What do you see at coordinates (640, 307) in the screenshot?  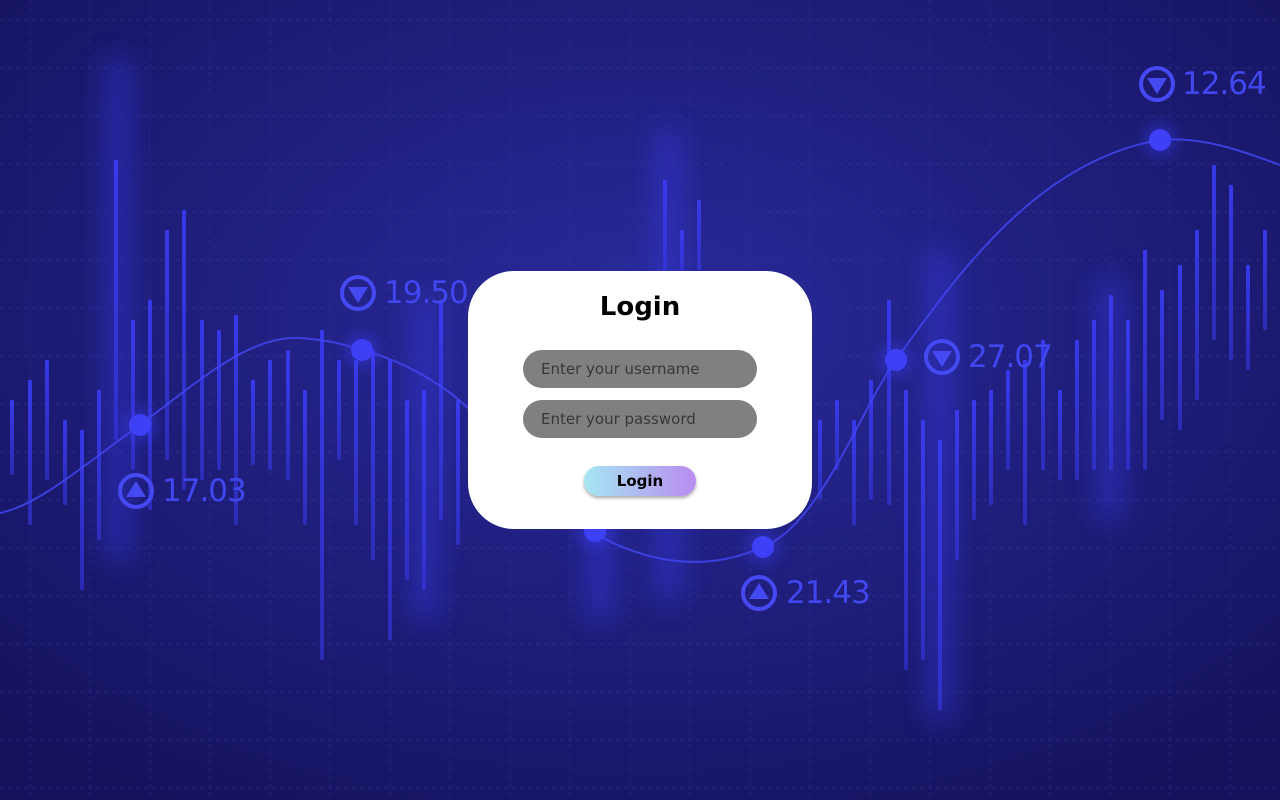 I see `login-title: Login` at bounding box center [640, 307].